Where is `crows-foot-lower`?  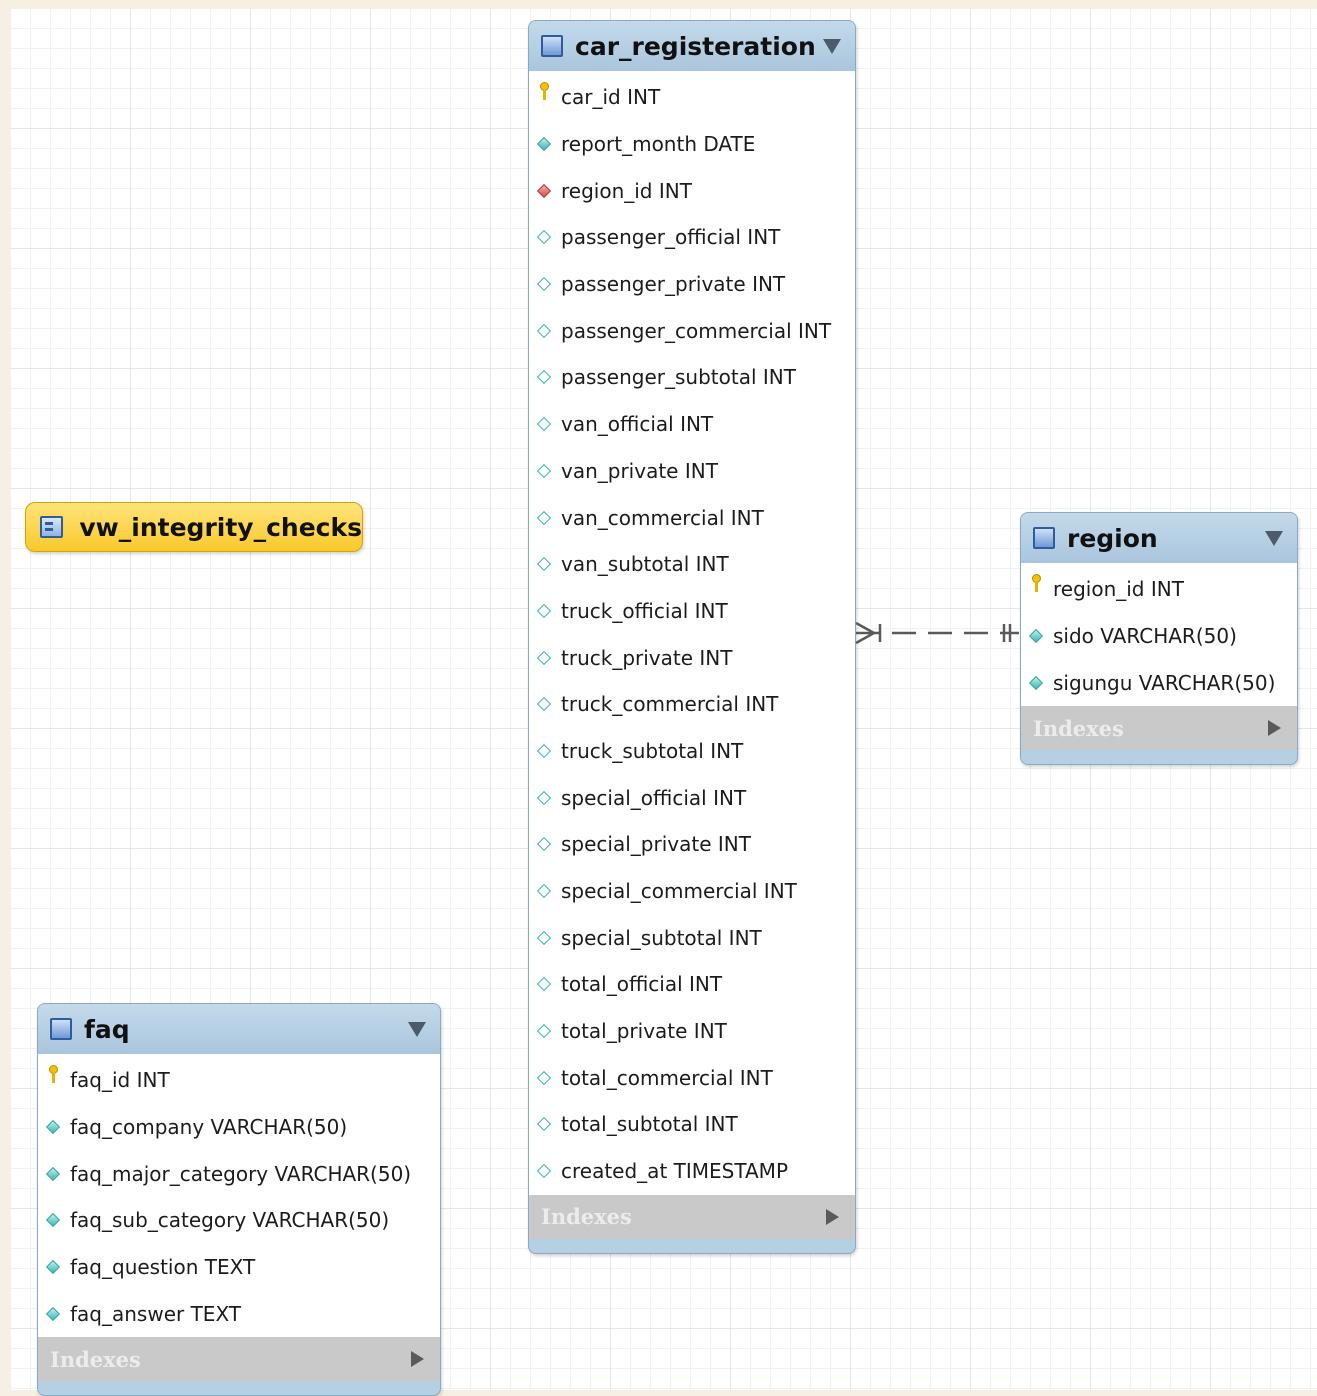 crows-foot-lower is located at coordinates (865, 638).